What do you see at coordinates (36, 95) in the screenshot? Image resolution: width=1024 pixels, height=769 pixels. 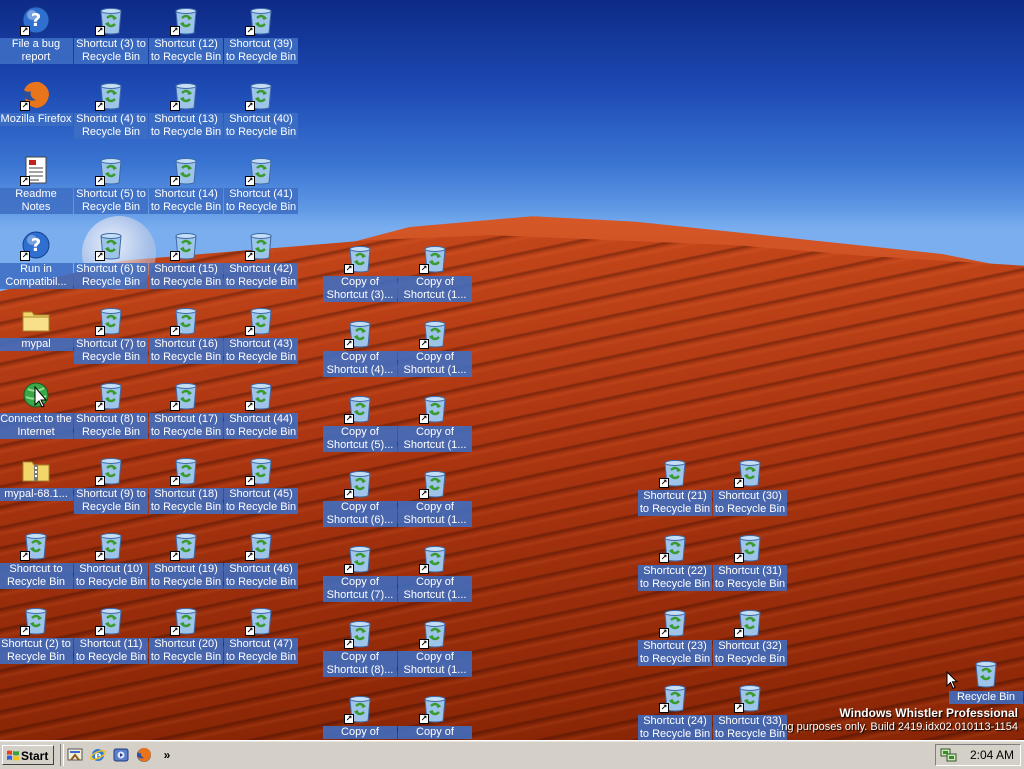 I see `firefox-icon: ↗` at bounding box center [36, 95].